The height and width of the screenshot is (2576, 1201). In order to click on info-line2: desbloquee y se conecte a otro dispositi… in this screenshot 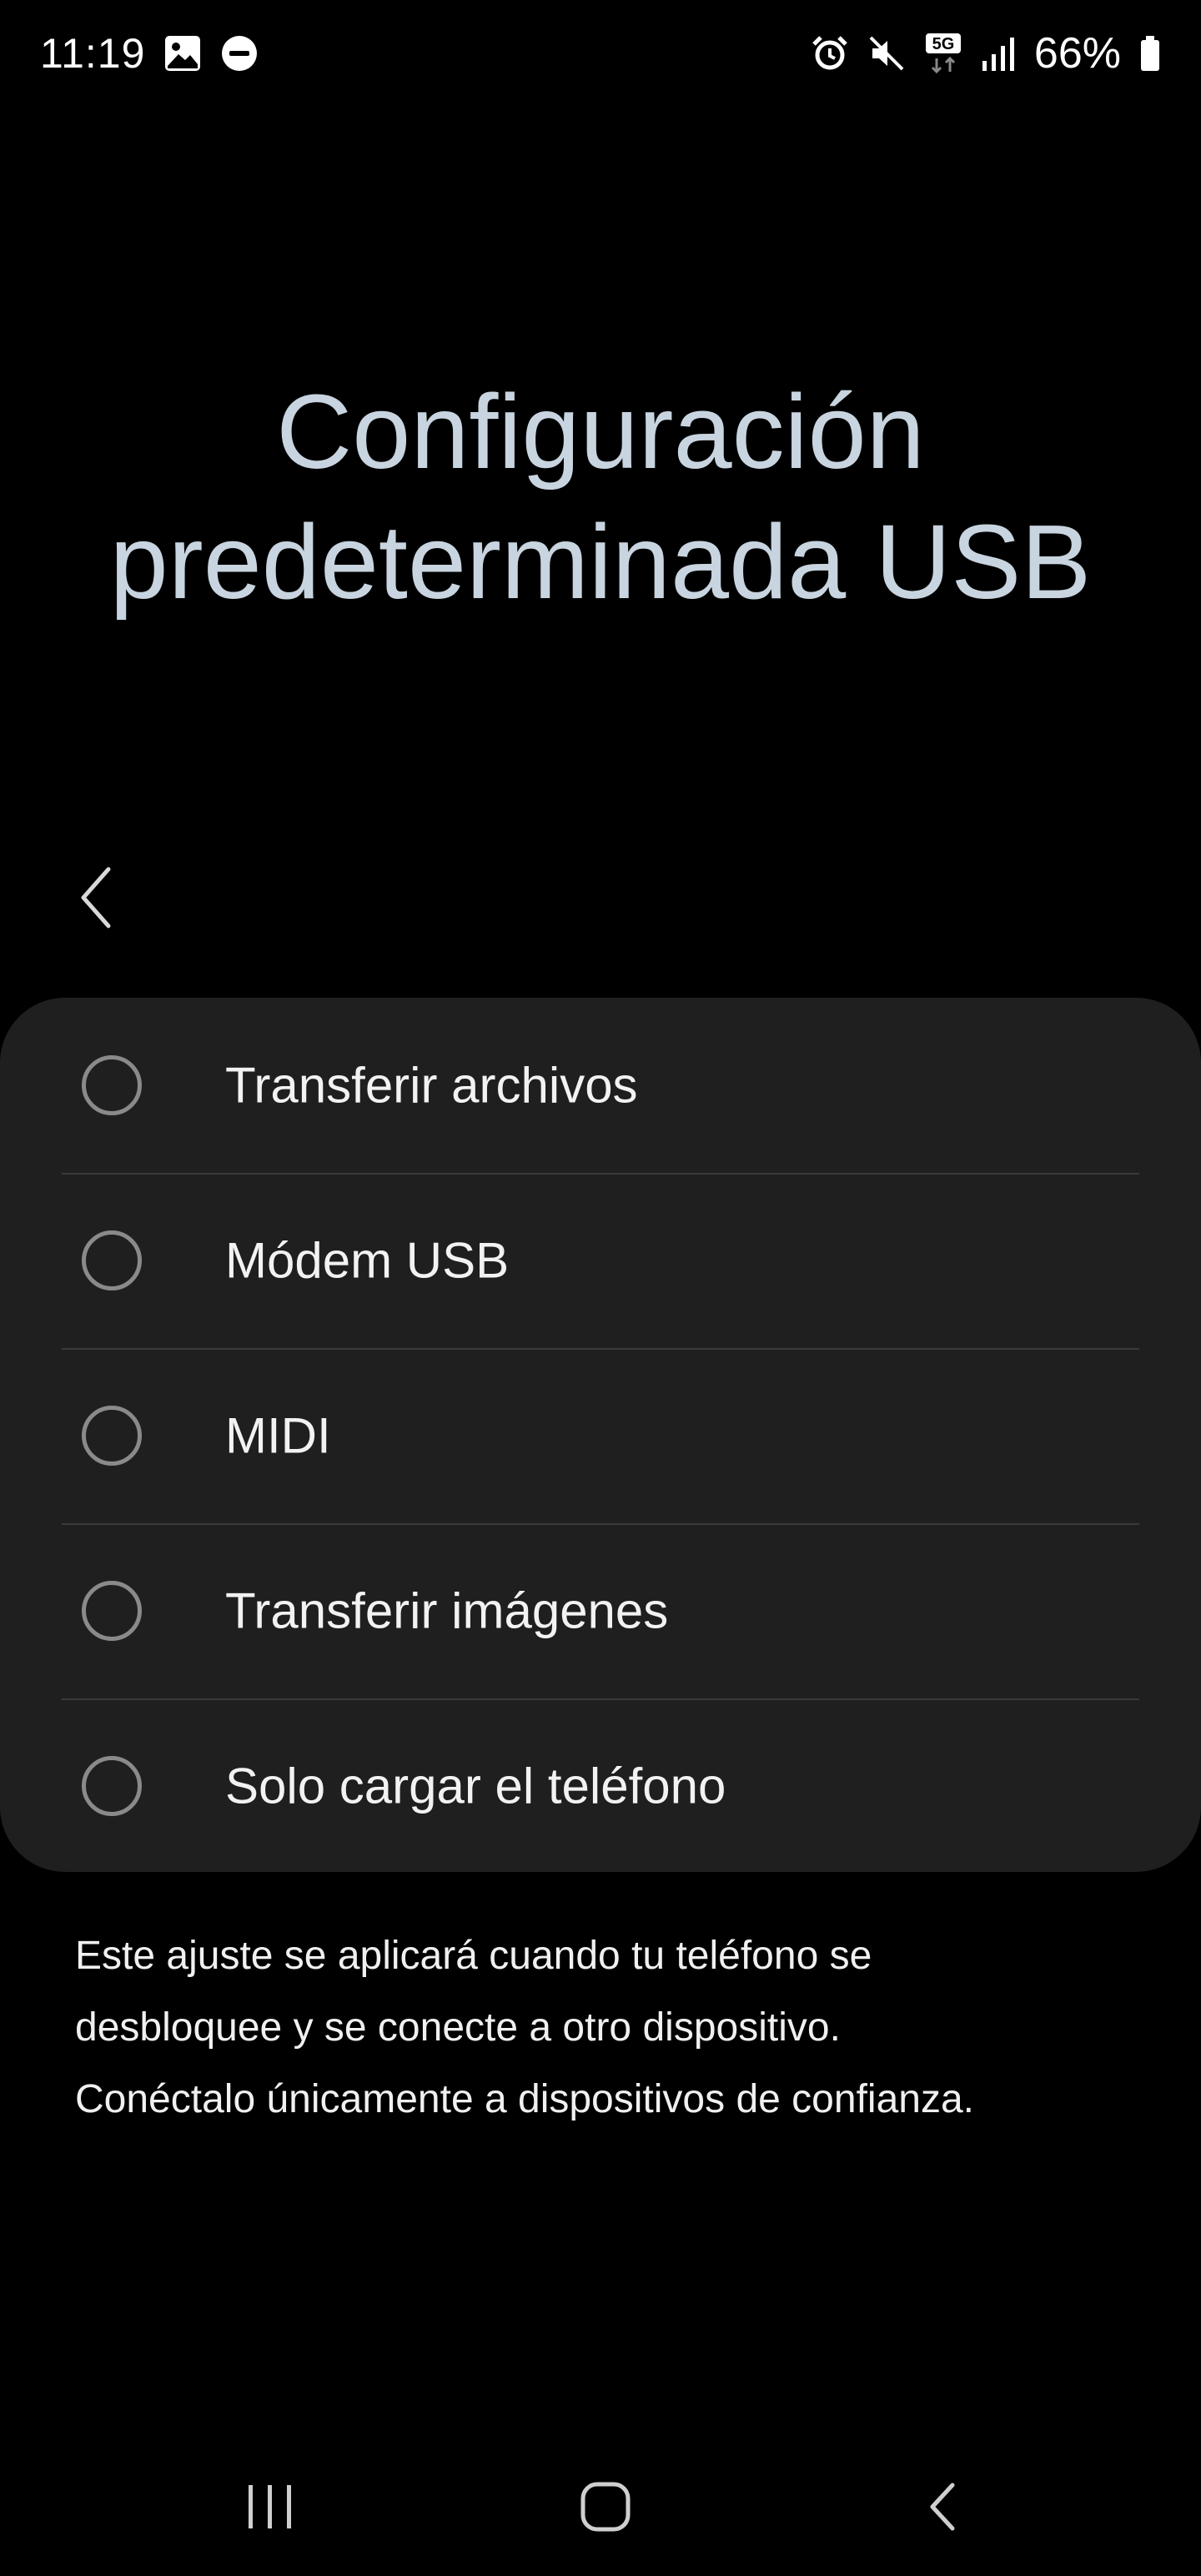, I will do `click(458, 2027)`.